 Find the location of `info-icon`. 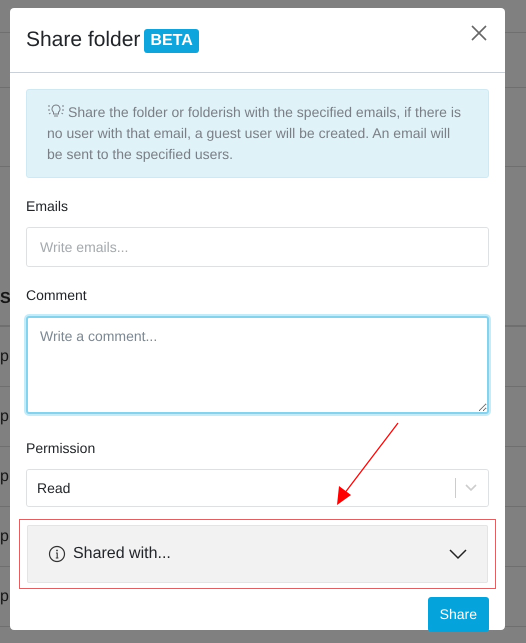

info-icon is located at coordinates (57, 554).